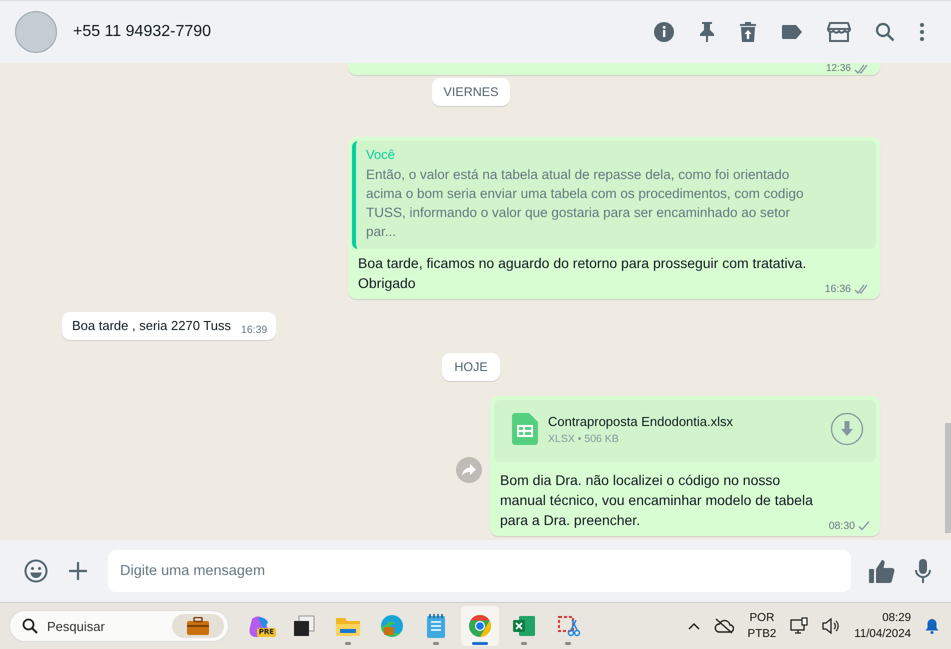 This screenshot has width=951, height=649. Describe the element at coordinates (799, 626) in the screenshot. I see `network-icon` at that location.